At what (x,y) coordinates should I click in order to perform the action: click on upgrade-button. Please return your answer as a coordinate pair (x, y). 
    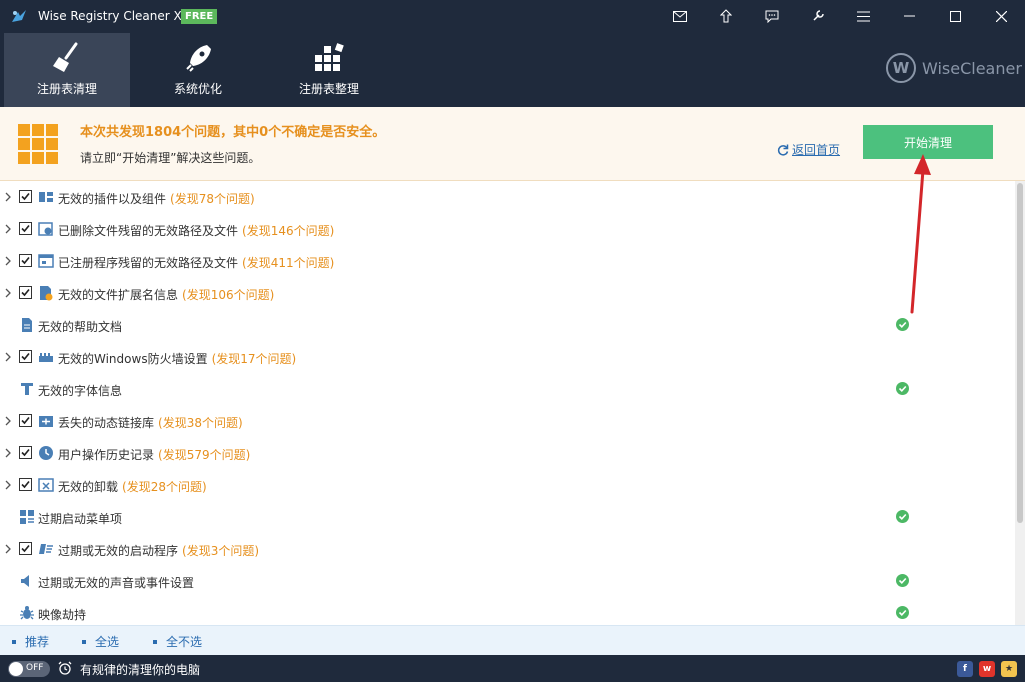
    Looking at the image, I should click on (726, 16).